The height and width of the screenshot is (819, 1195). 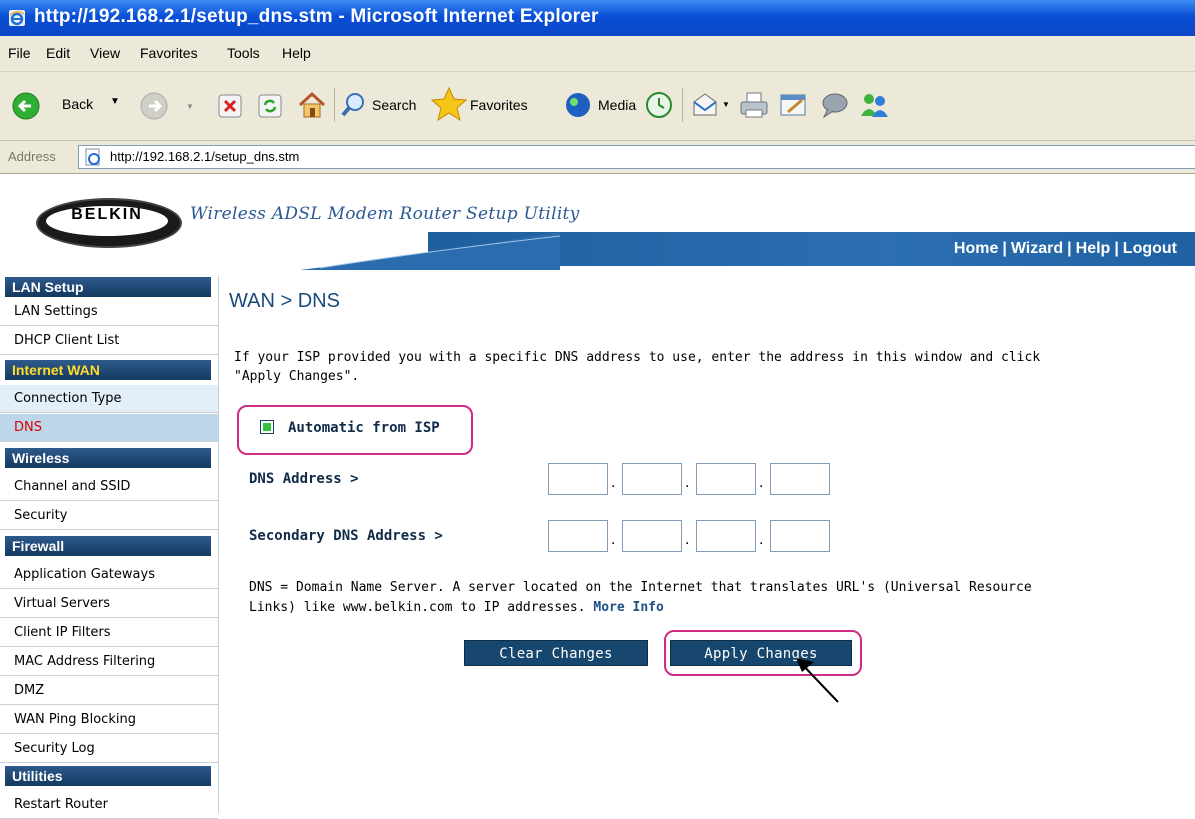 What do you see at coordinates (1093, 248) in the screenshot?
I see `nav-help: Help` at bounding box center [1093, 248].